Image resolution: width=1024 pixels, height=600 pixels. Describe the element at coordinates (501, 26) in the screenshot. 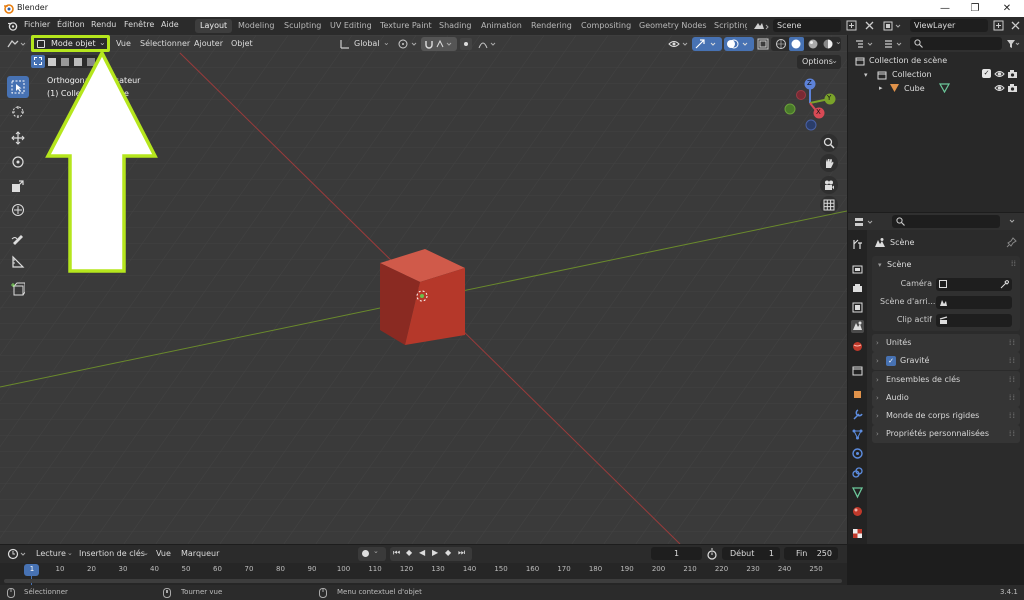

I see `tab-animation: Animation` at that location.